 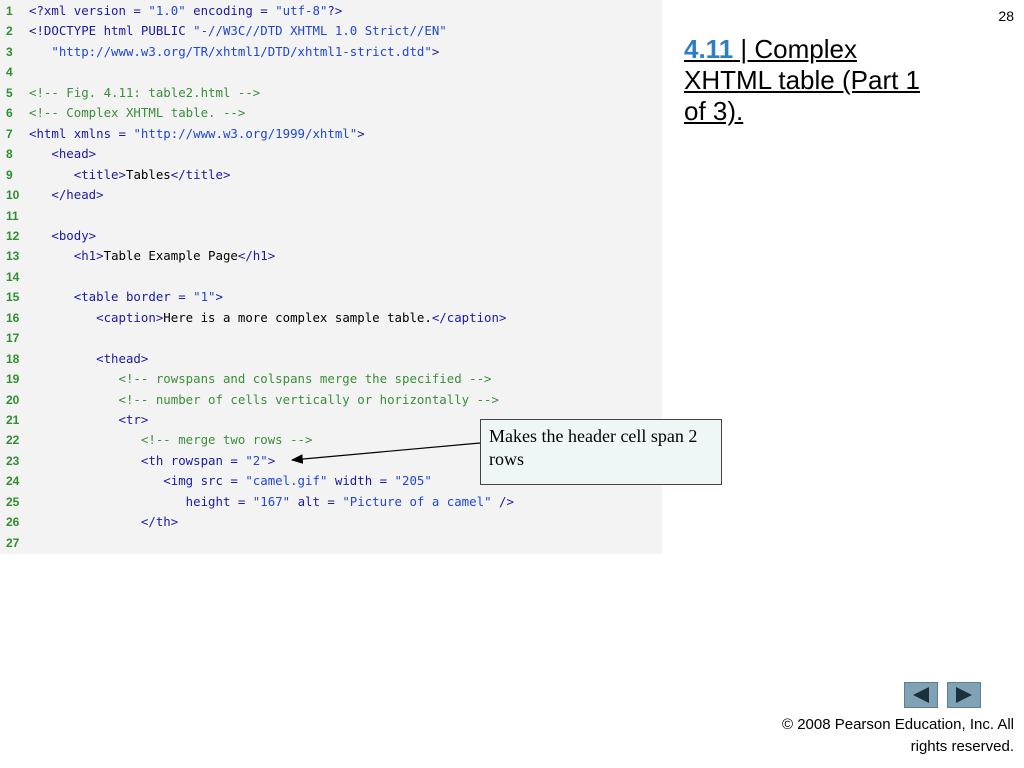 What do you see at coordinates (204, 297) in the screenshot?
I see `code-token: "1"` at bounding box center [204, 297].